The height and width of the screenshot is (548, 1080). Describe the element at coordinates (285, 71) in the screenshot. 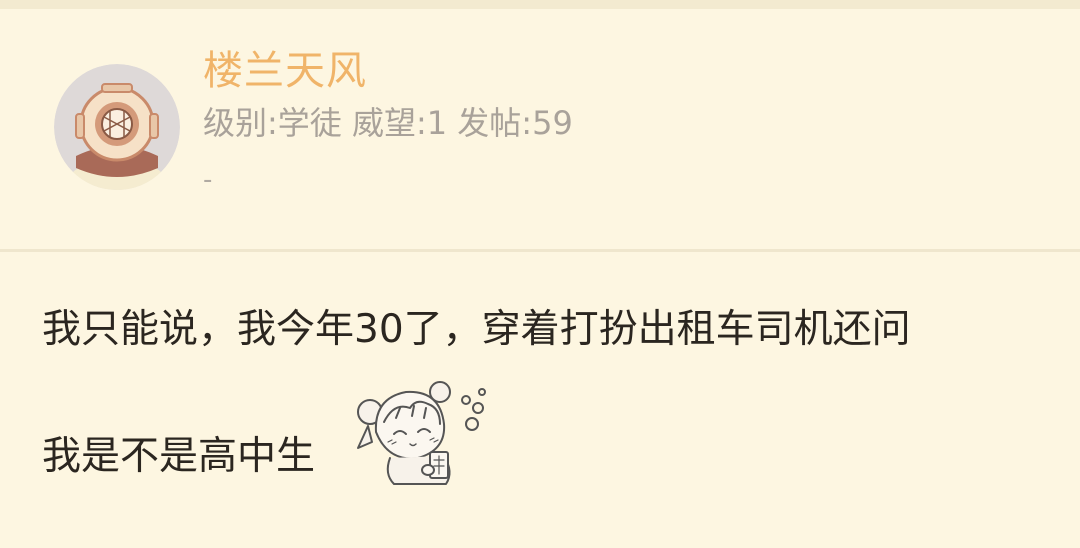

I see `username: 楼兰天风` at that location.